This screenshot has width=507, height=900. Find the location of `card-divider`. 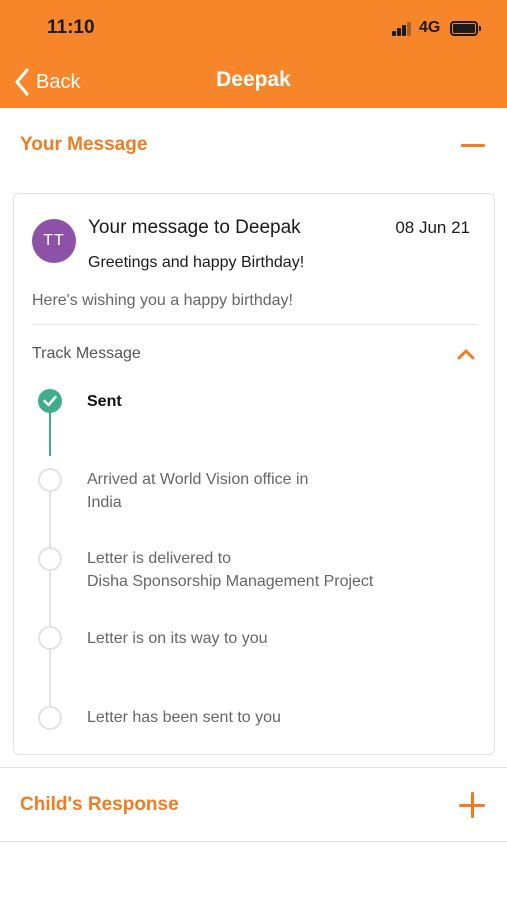

card-divider is located at coordinates (254, 324).